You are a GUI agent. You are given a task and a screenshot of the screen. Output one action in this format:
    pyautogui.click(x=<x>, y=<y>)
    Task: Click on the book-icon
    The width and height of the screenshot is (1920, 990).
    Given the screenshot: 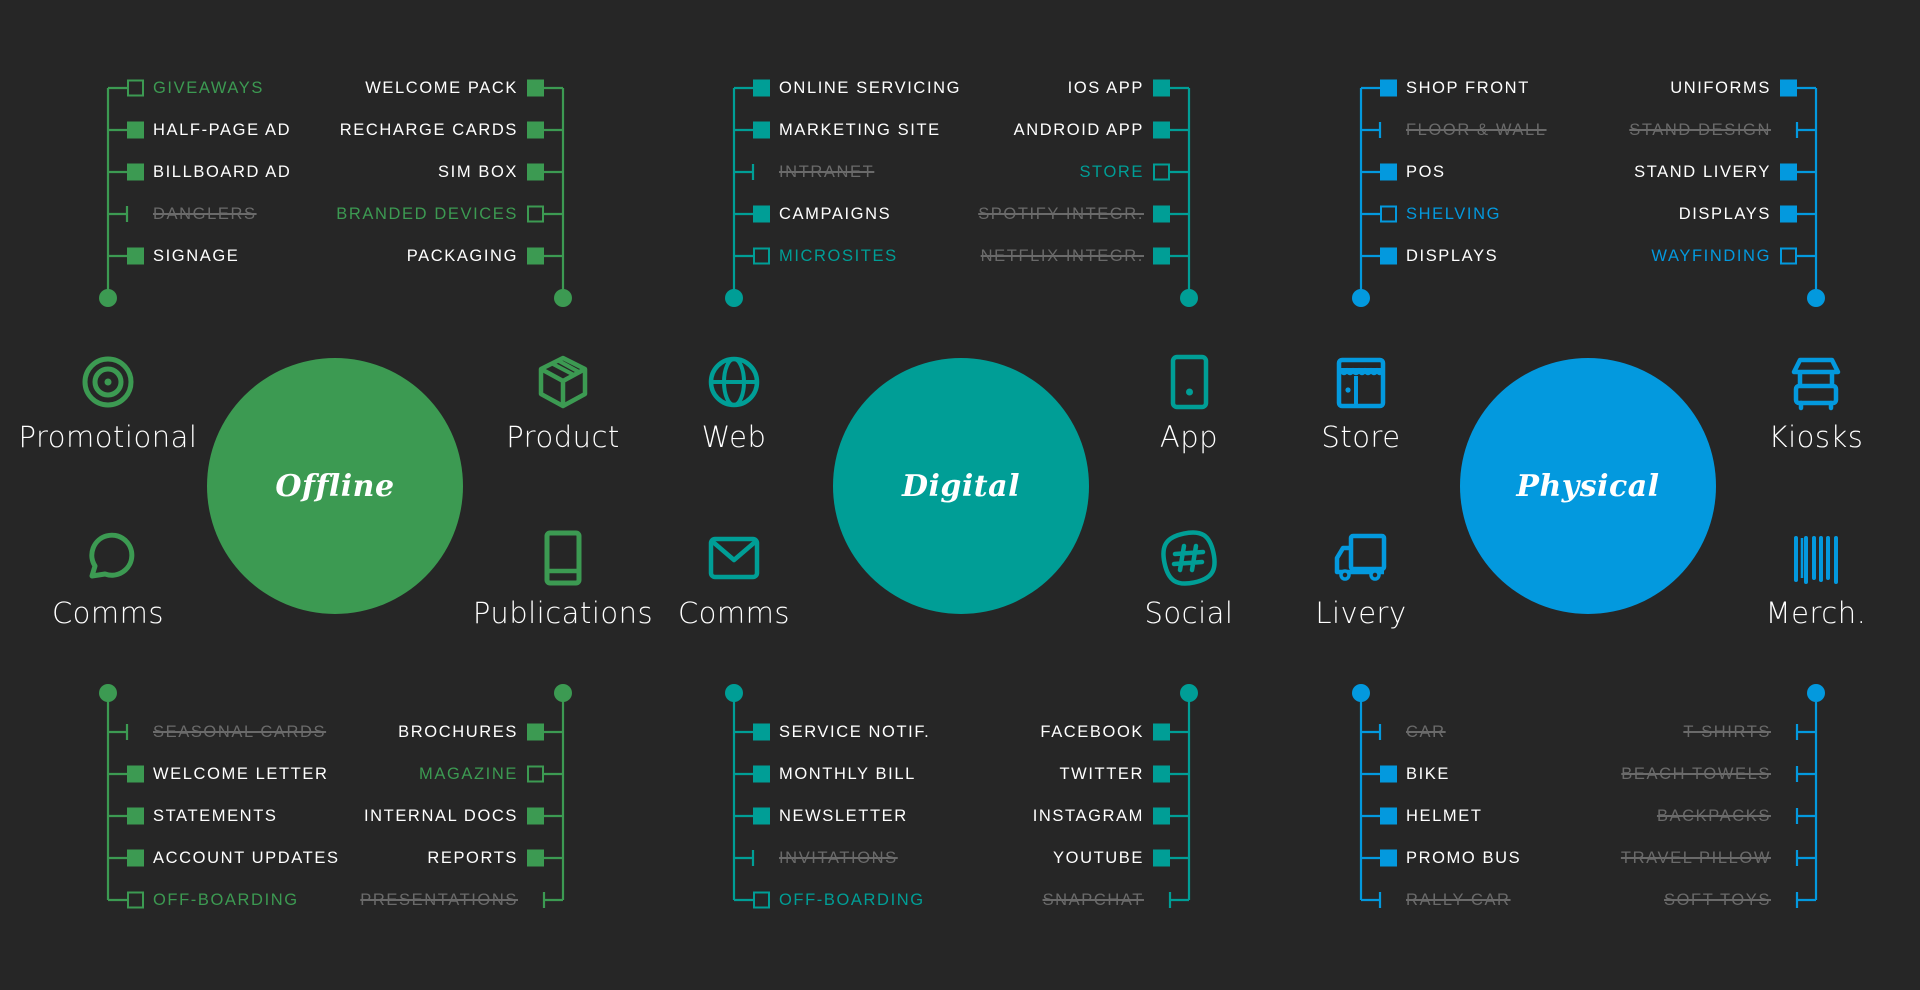 What is the action you would take?
    pyautogui.click(x=563, y=558)
    